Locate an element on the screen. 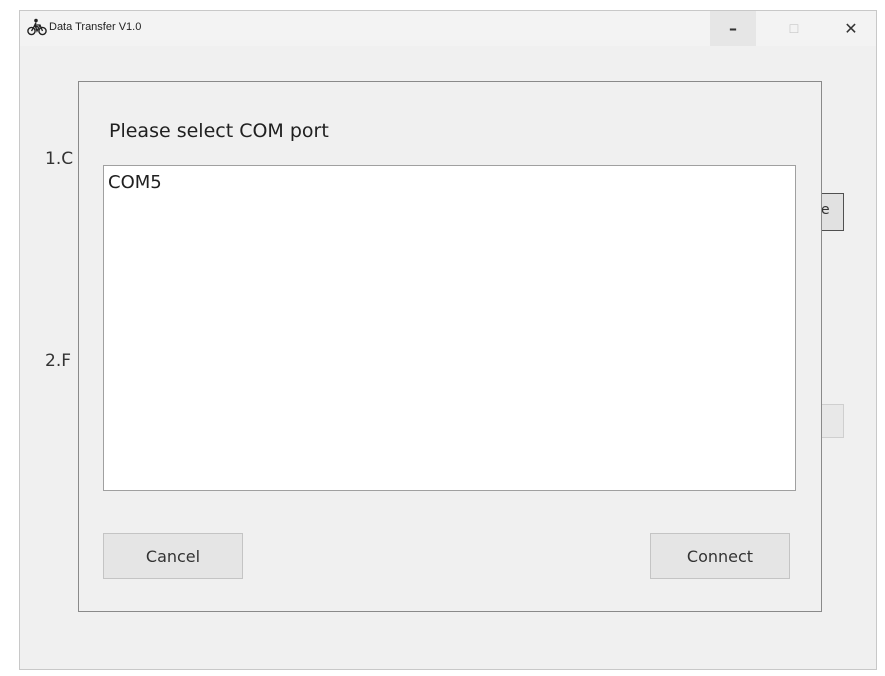 The height and width of the screenshot is (676, 885). window-title: Data Transfer V1.0 is located at coordinates (95, 27).